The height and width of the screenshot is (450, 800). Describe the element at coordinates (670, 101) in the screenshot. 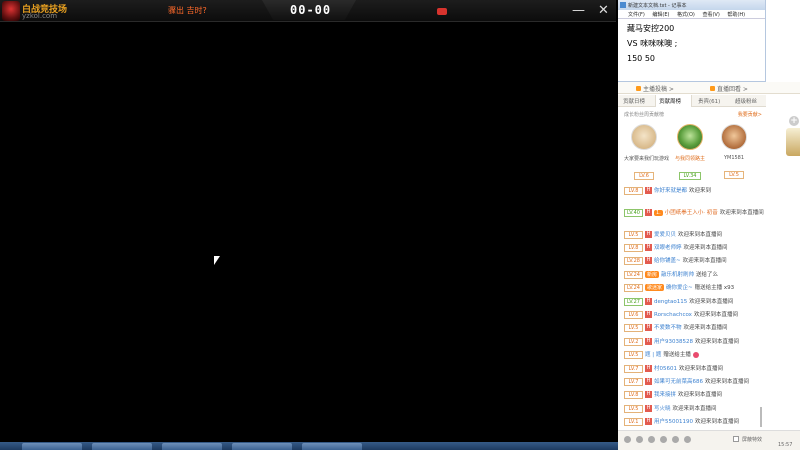

I see `tab-weekly: 贡献周榜` at that location.